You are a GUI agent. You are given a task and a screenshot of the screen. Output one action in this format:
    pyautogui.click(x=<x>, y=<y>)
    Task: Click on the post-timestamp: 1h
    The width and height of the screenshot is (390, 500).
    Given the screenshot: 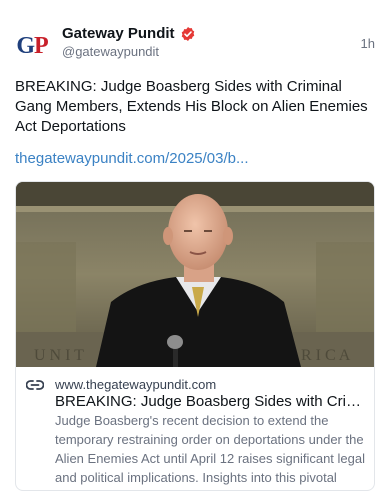 What is the action you would take?
    pyautogui.click(x=368, y=43)
    